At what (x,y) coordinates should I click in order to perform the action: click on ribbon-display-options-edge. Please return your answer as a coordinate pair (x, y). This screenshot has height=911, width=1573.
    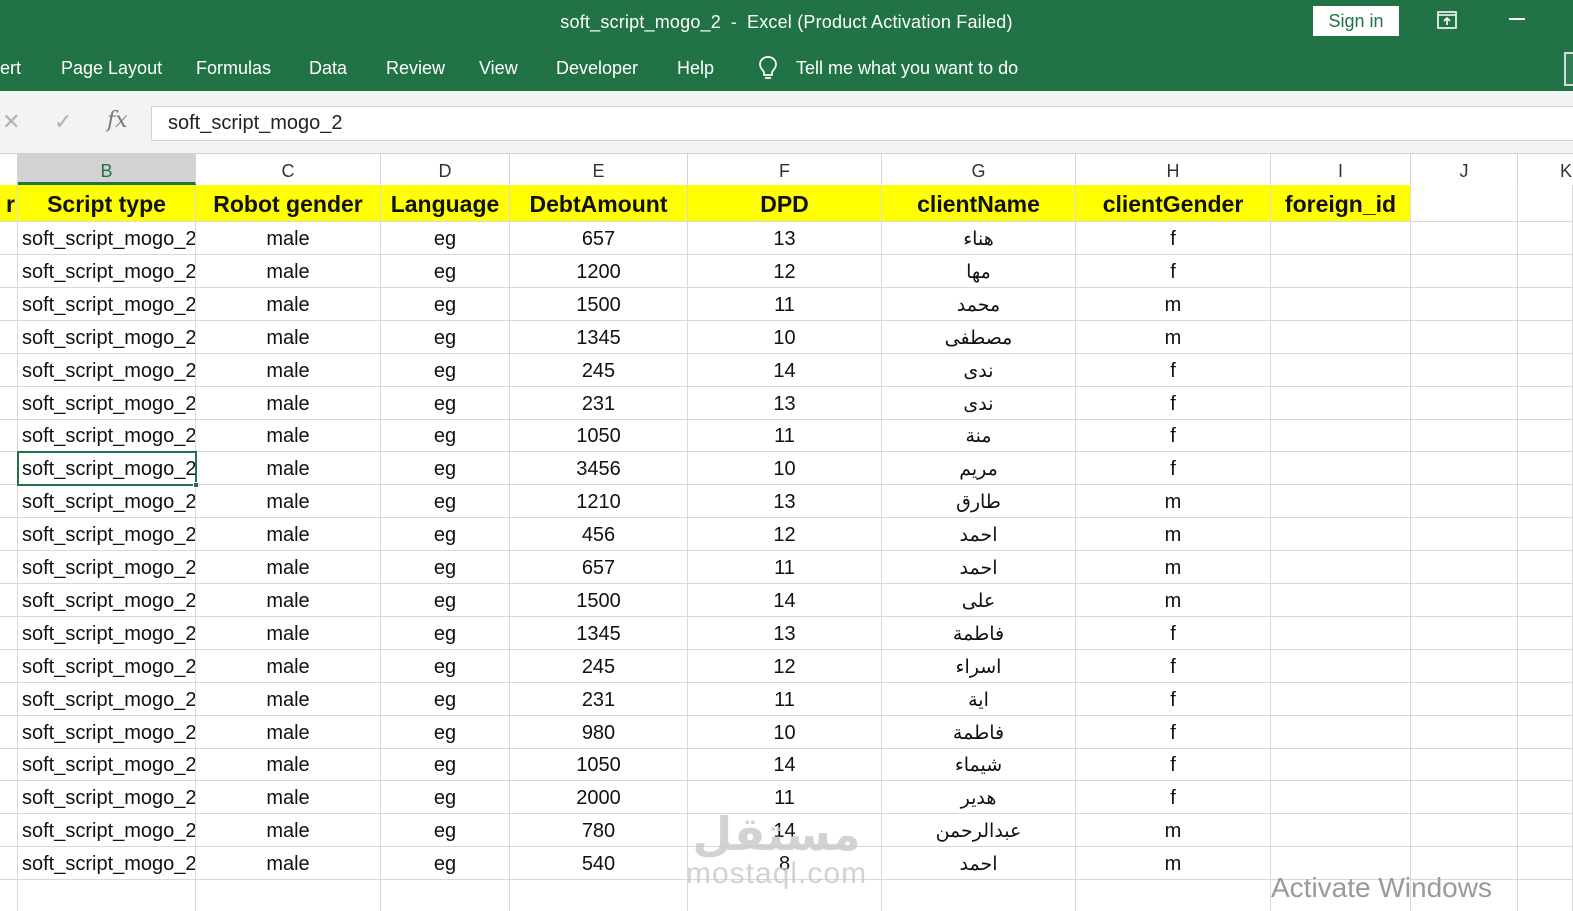
    Looking at the image, I should click on (1568, 69).